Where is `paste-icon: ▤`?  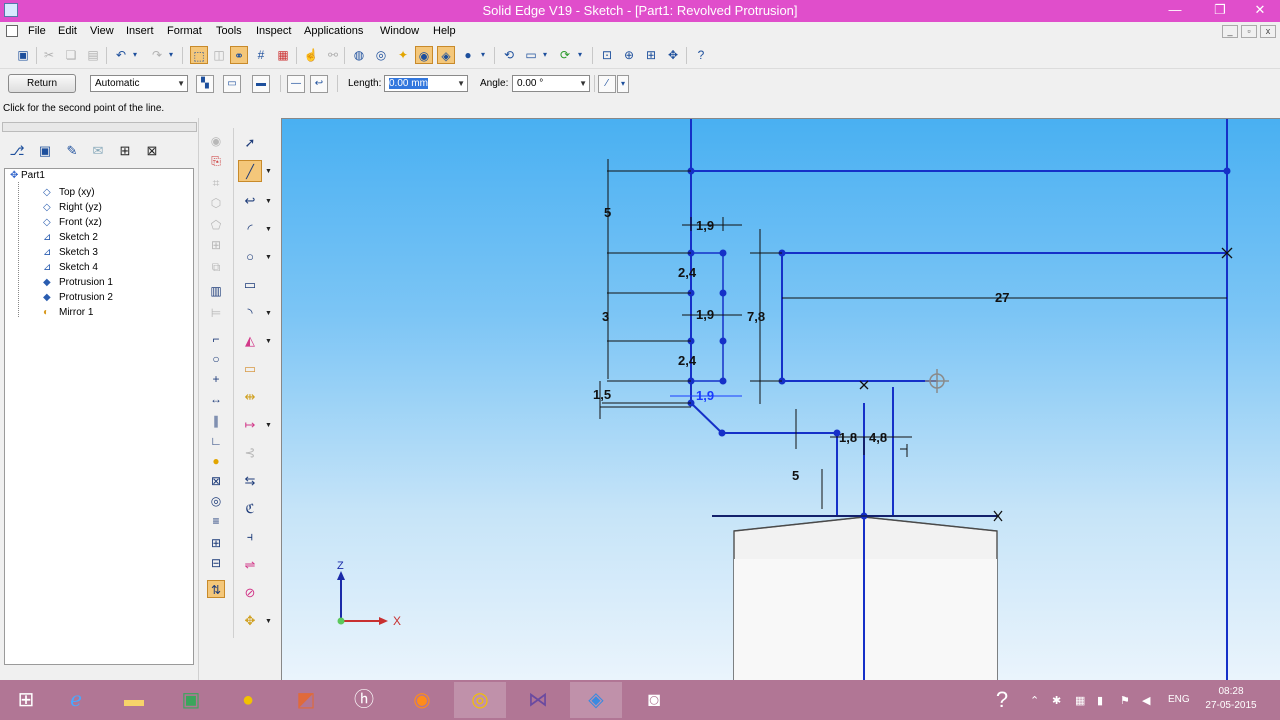 paste-icon: ▤ is located at coordinates (93, 55).